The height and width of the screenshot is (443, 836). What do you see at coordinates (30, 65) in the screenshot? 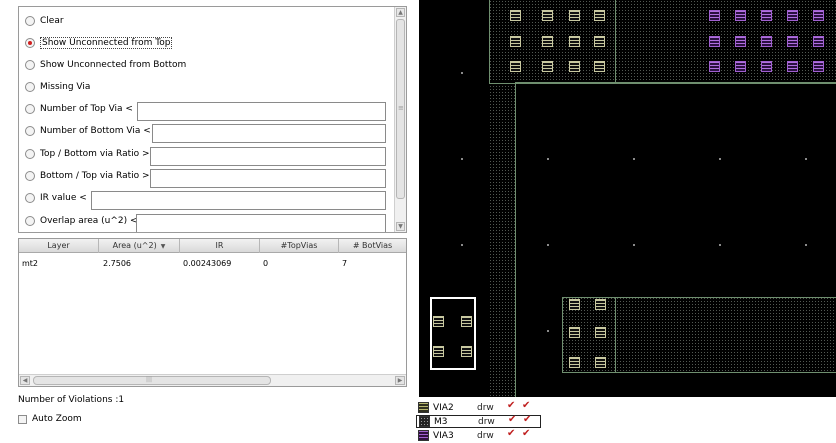
I see `radio-show-unconnected-bottom` at bounding box center [30, 65].